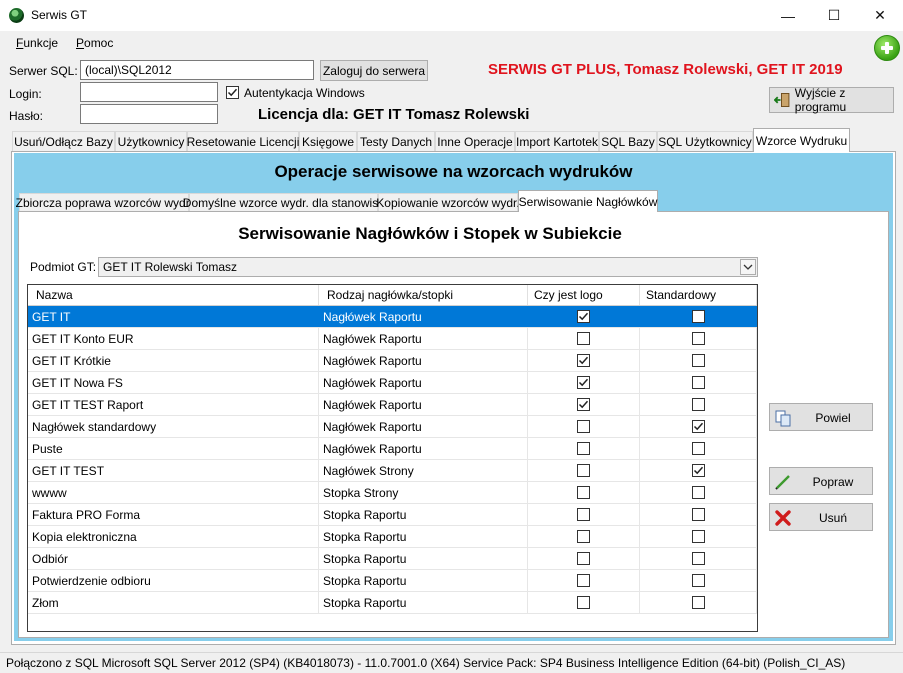 This screenshot has width=903, height=673. What do you see at coordinates (880, 15) in the screenshot?
I see `close-button: ✕` at bounding box center [880, 15].